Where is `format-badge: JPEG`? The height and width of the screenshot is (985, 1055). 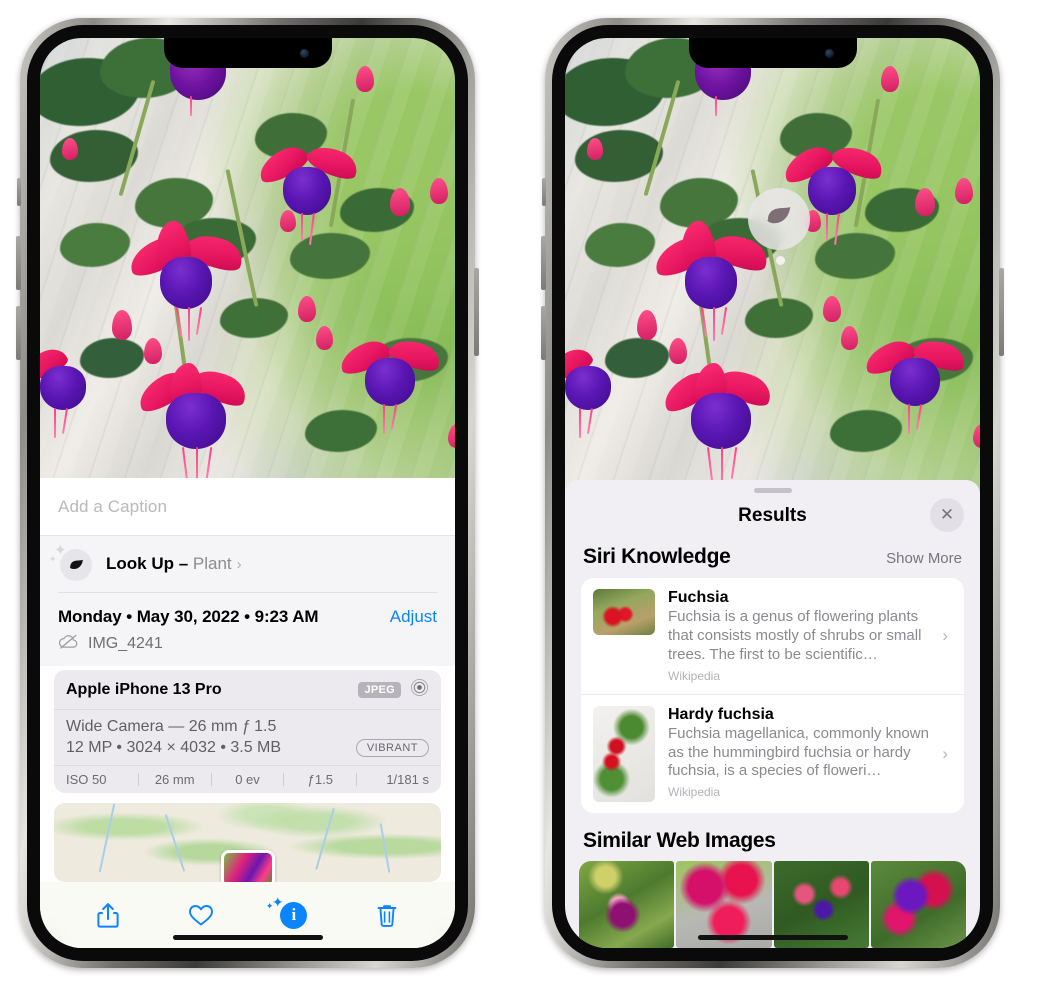 format-badge: JPEG is located at coordinates (379, 690).